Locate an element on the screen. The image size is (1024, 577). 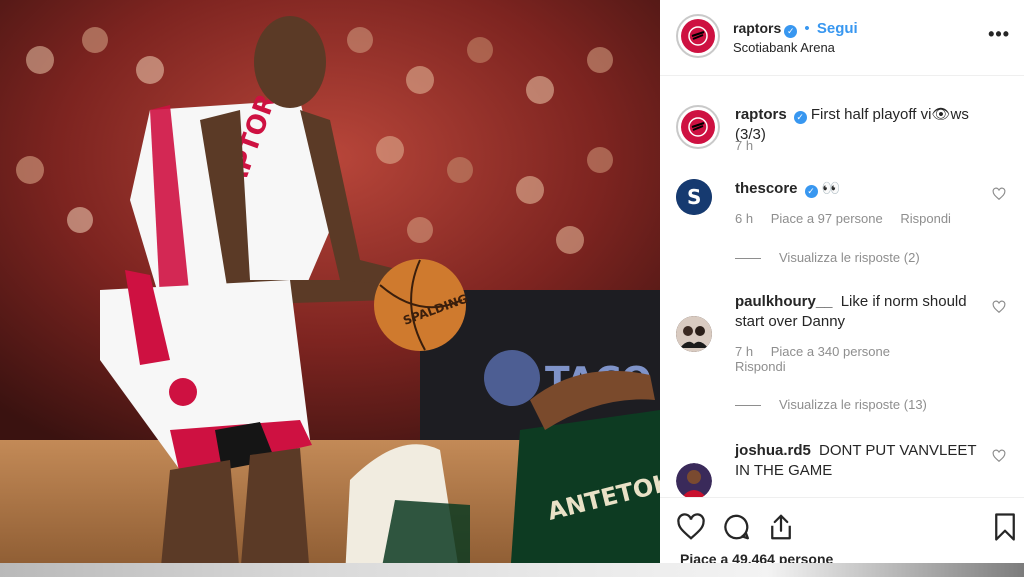
comment-time: 7 h is located at coordinates (744, 351).